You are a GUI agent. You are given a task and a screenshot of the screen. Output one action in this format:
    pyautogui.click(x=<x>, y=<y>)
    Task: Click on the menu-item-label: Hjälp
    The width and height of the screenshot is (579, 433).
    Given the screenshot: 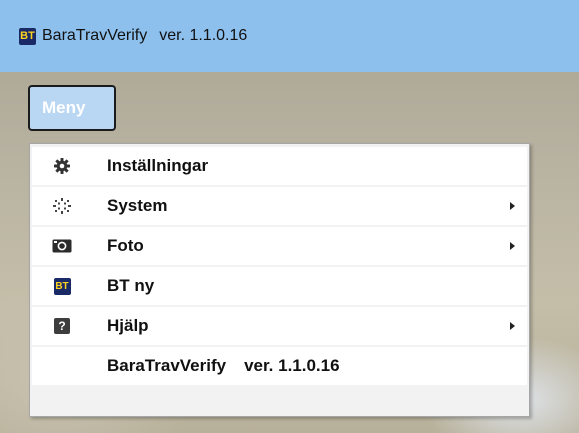 What is the action you would take?
    pyautogui.click(x=128, y=325)
    